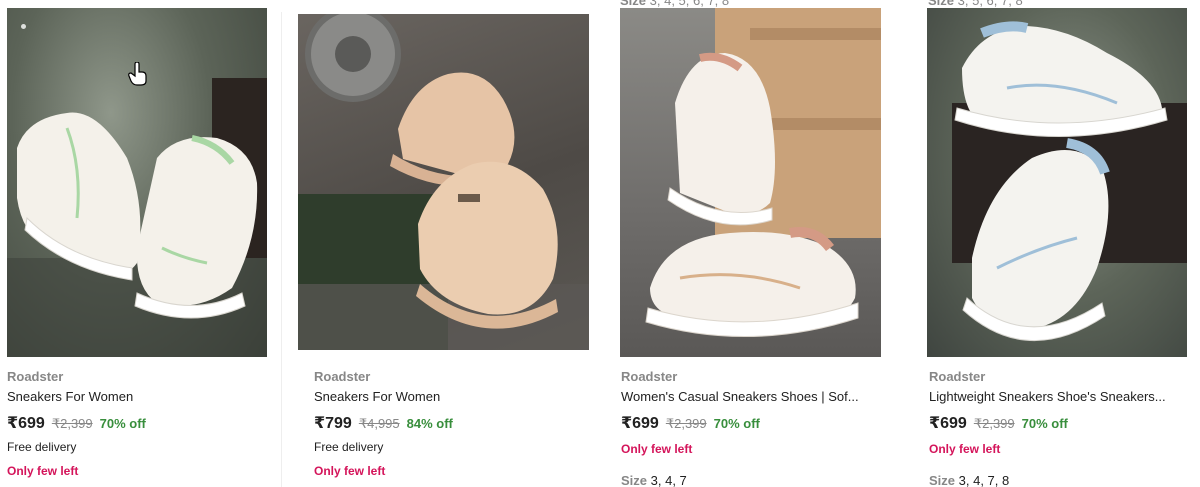 The width and height of the screenshot is (1200, 487). Describe the element at coordinates (429, 423) in the screenshot. I see `product-discount: 84% off` at that location.